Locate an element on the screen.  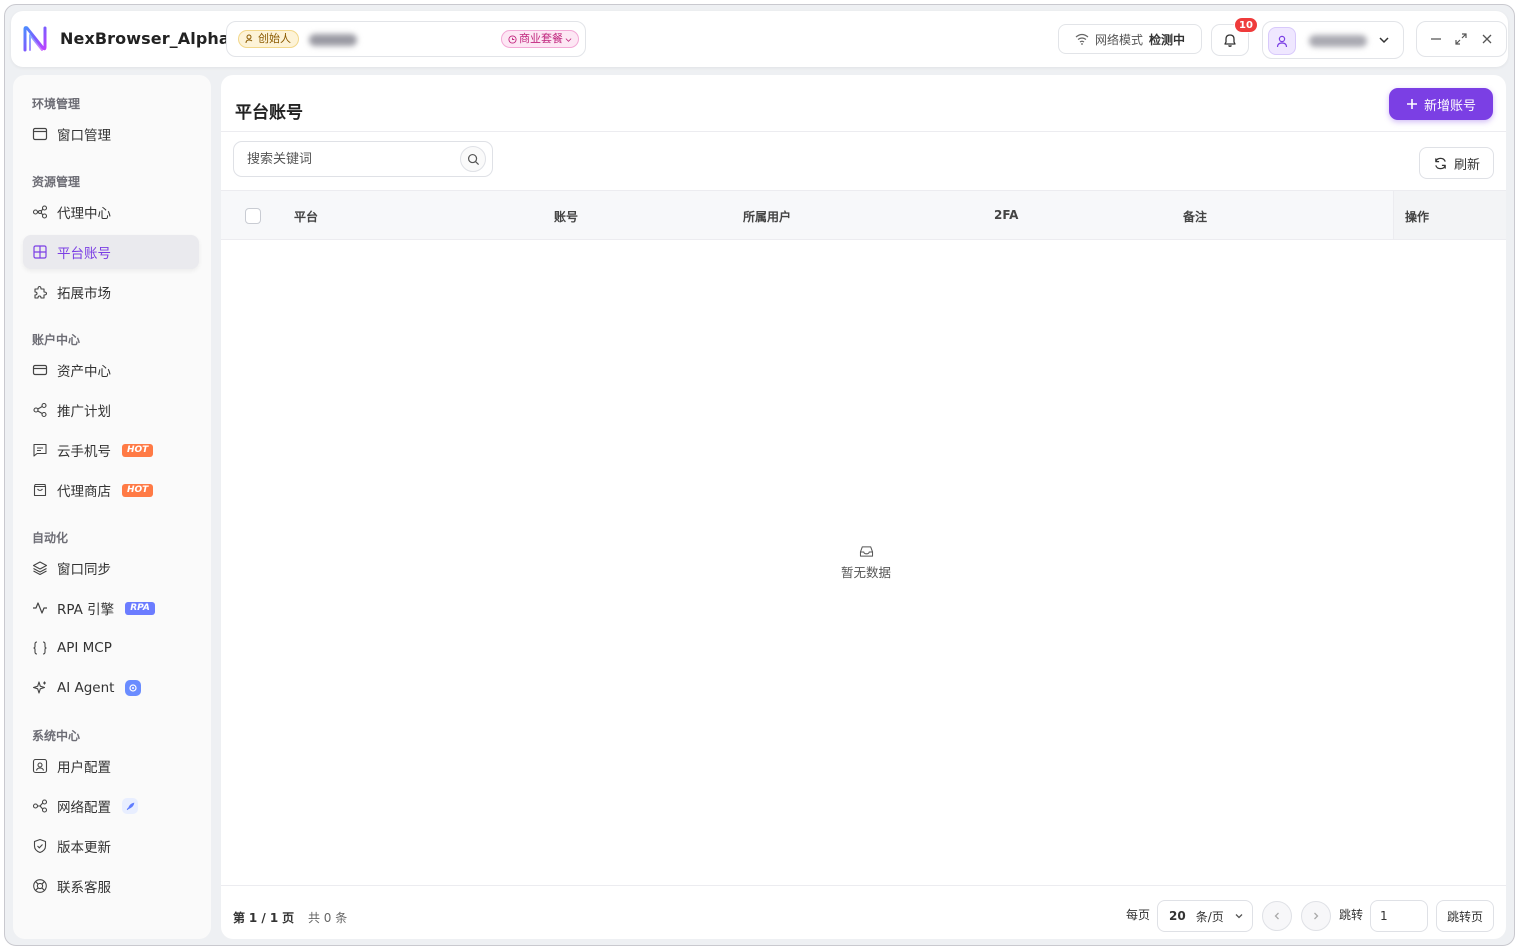
close-icon is located at coordinates (1487, 39).